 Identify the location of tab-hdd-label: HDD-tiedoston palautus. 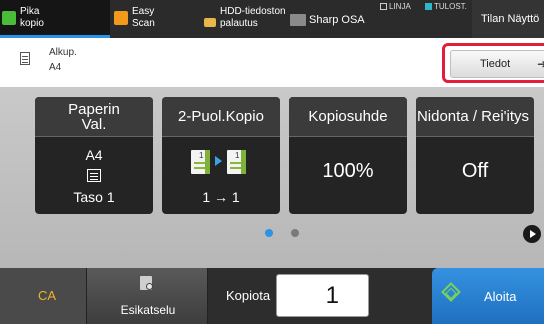
(253, 17).